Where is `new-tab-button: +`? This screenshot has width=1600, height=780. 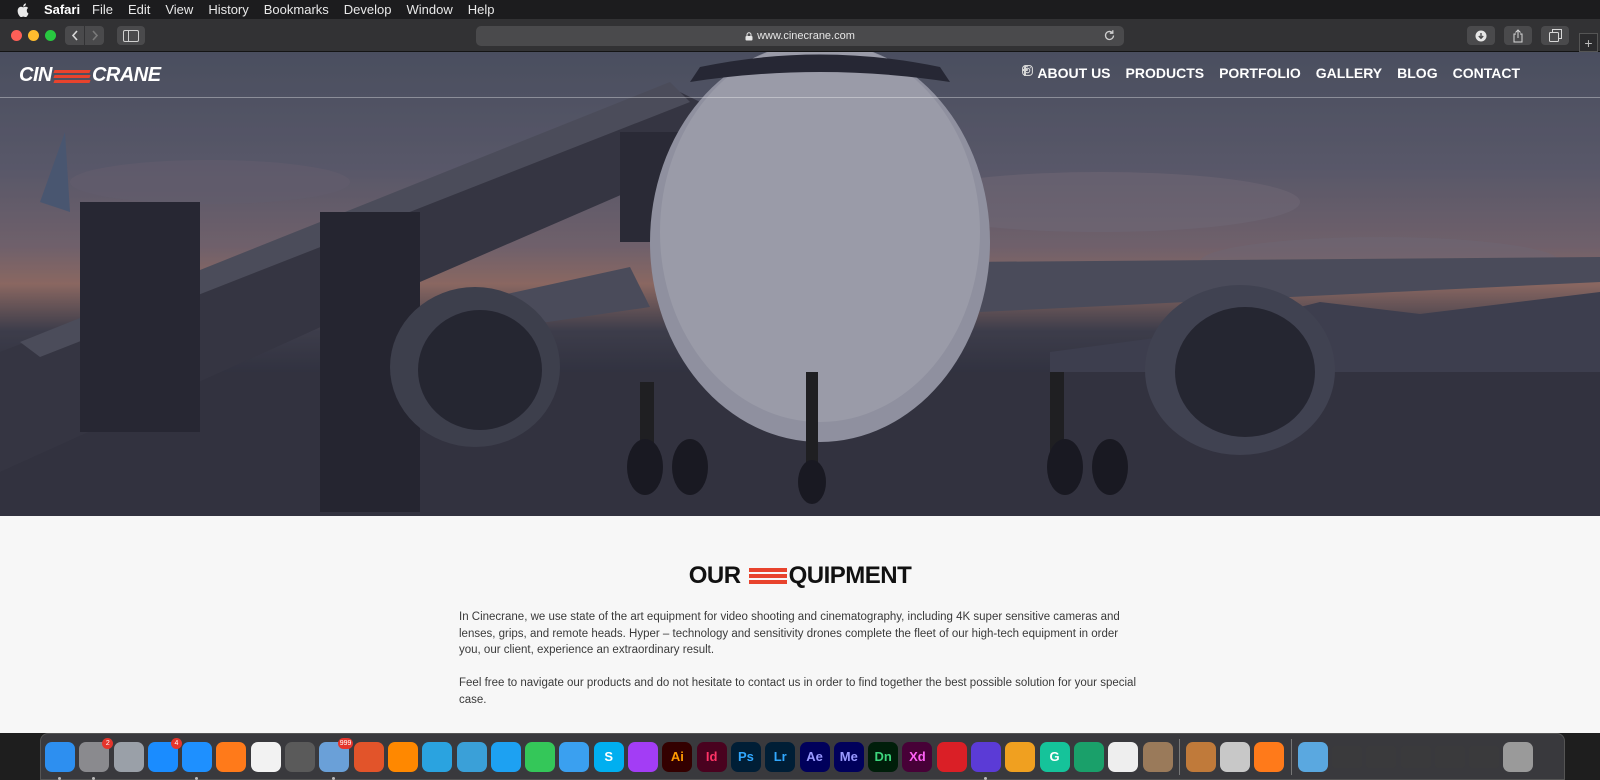
new-tab-button: + is located at coordinates (1588, 42).